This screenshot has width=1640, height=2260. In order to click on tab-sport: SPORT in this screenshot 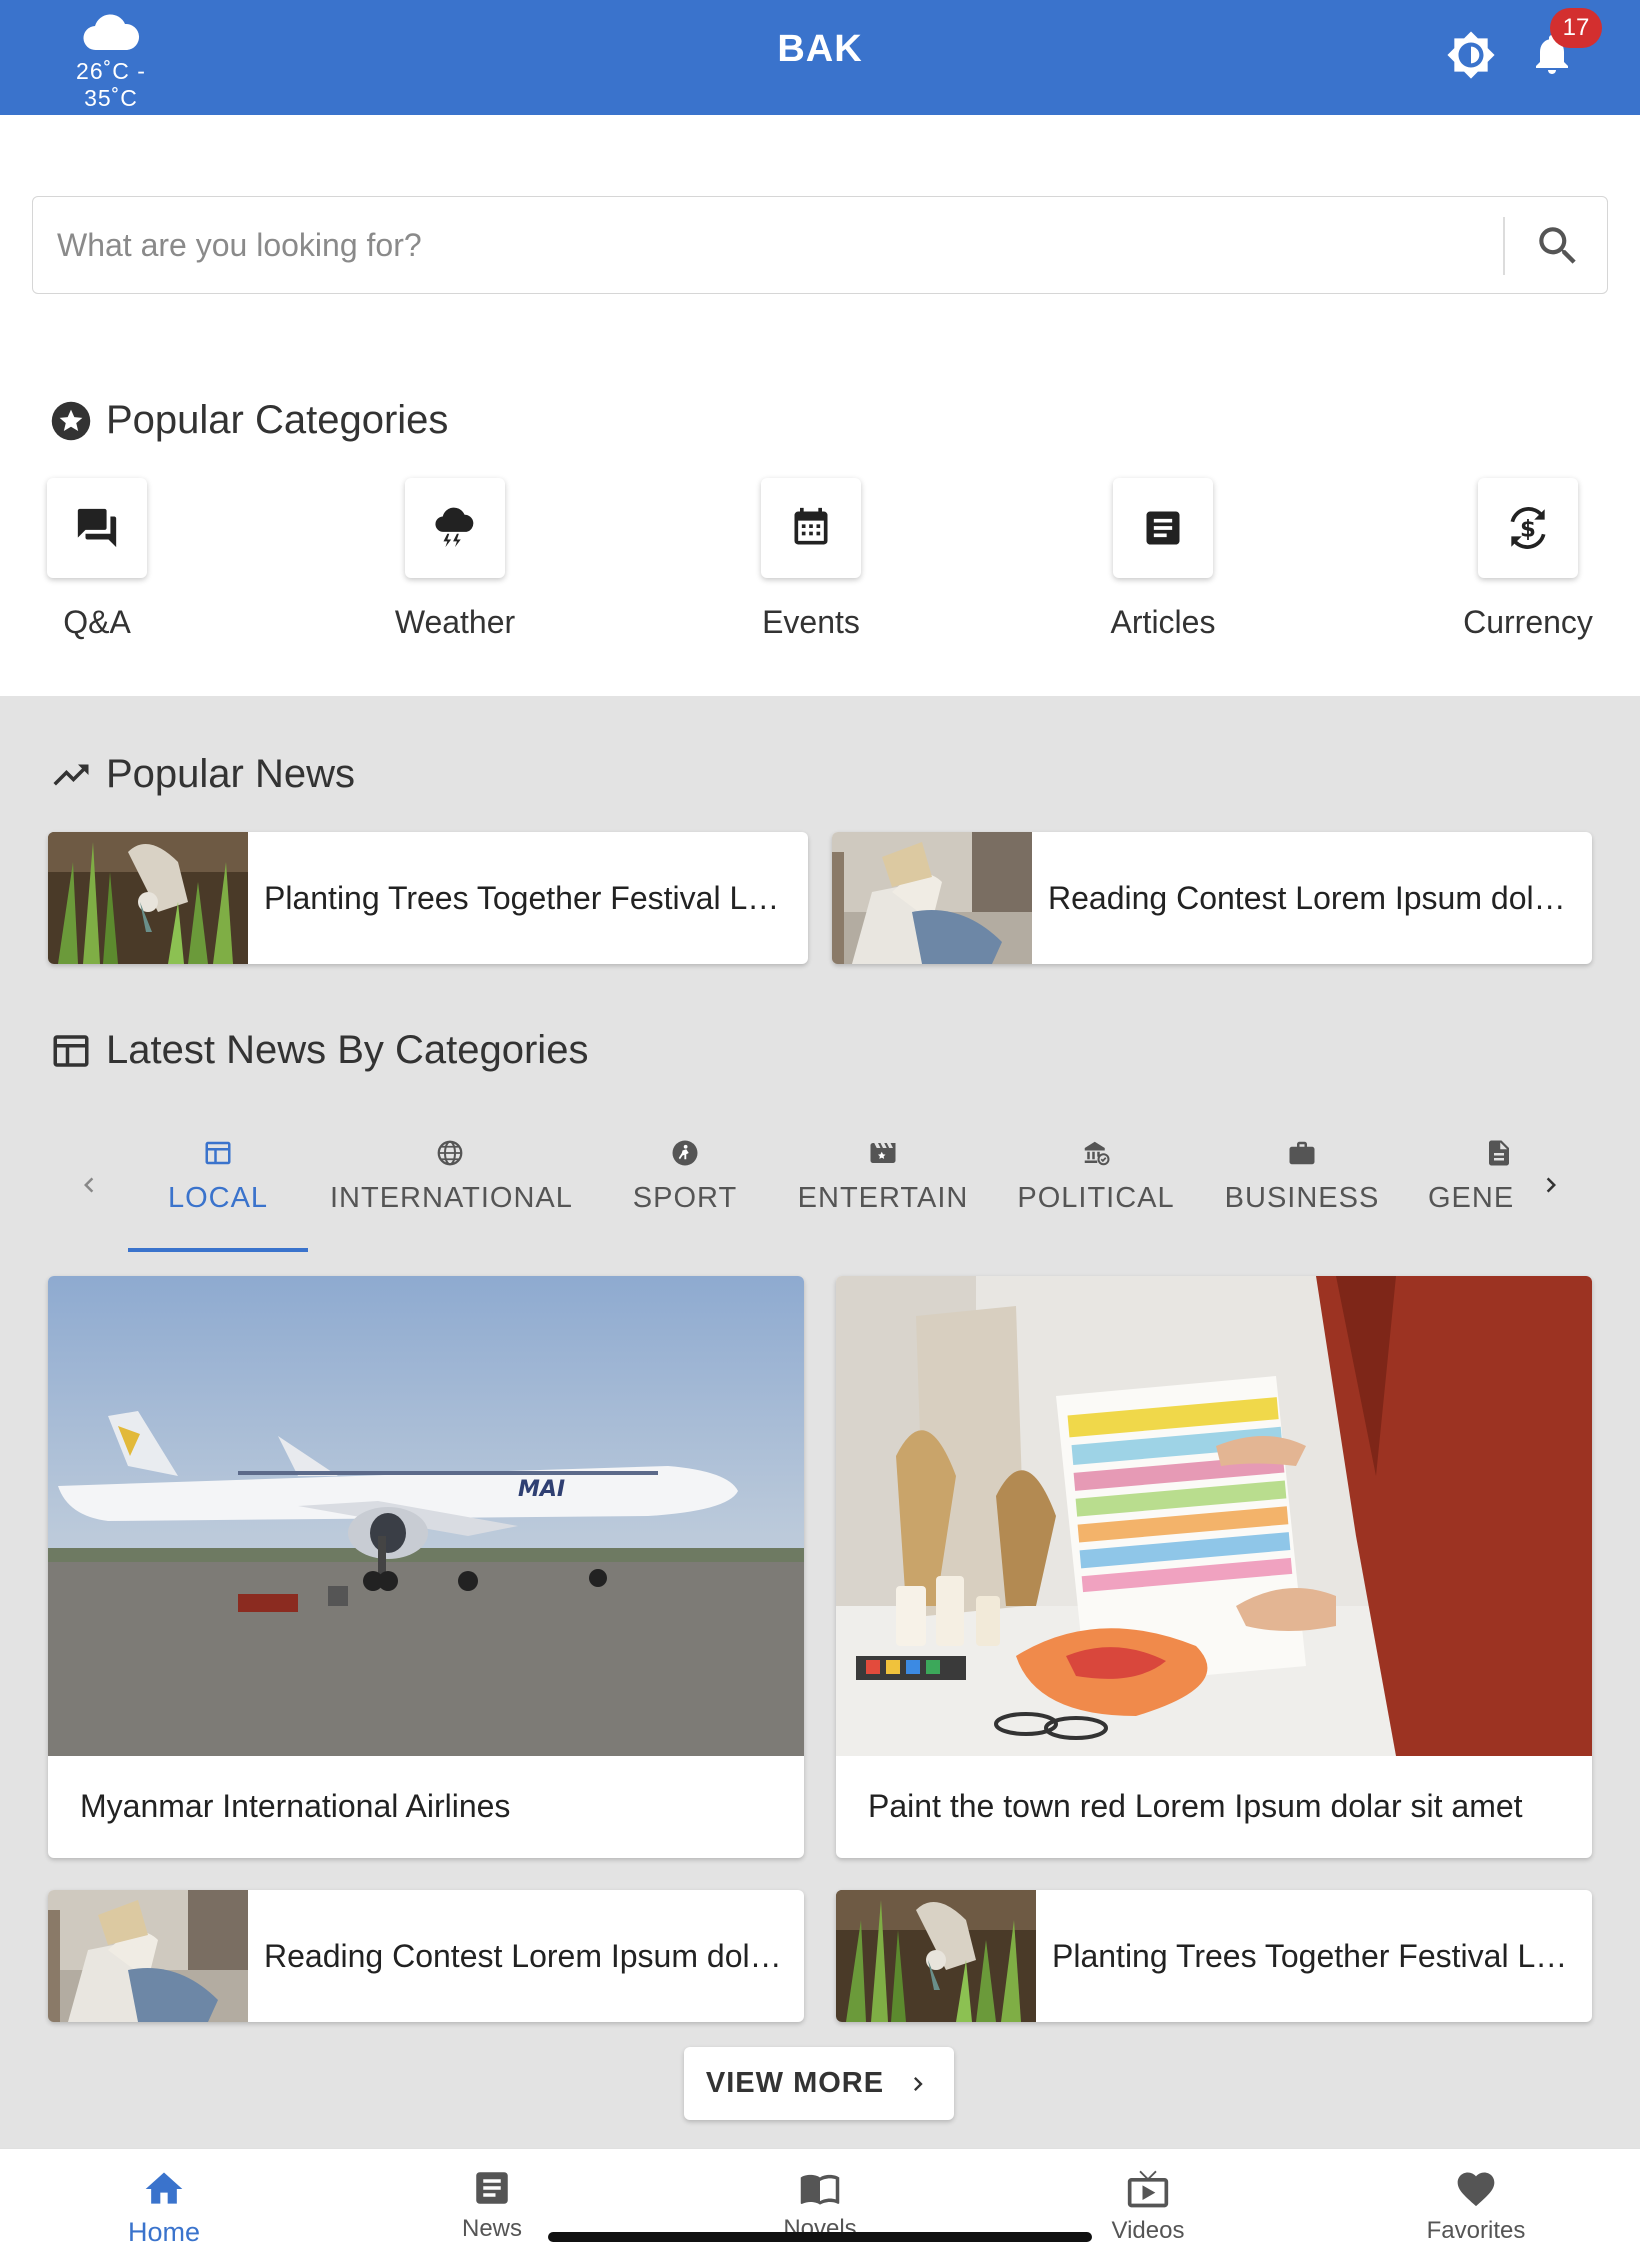, I will do `click(685, 1176)`.